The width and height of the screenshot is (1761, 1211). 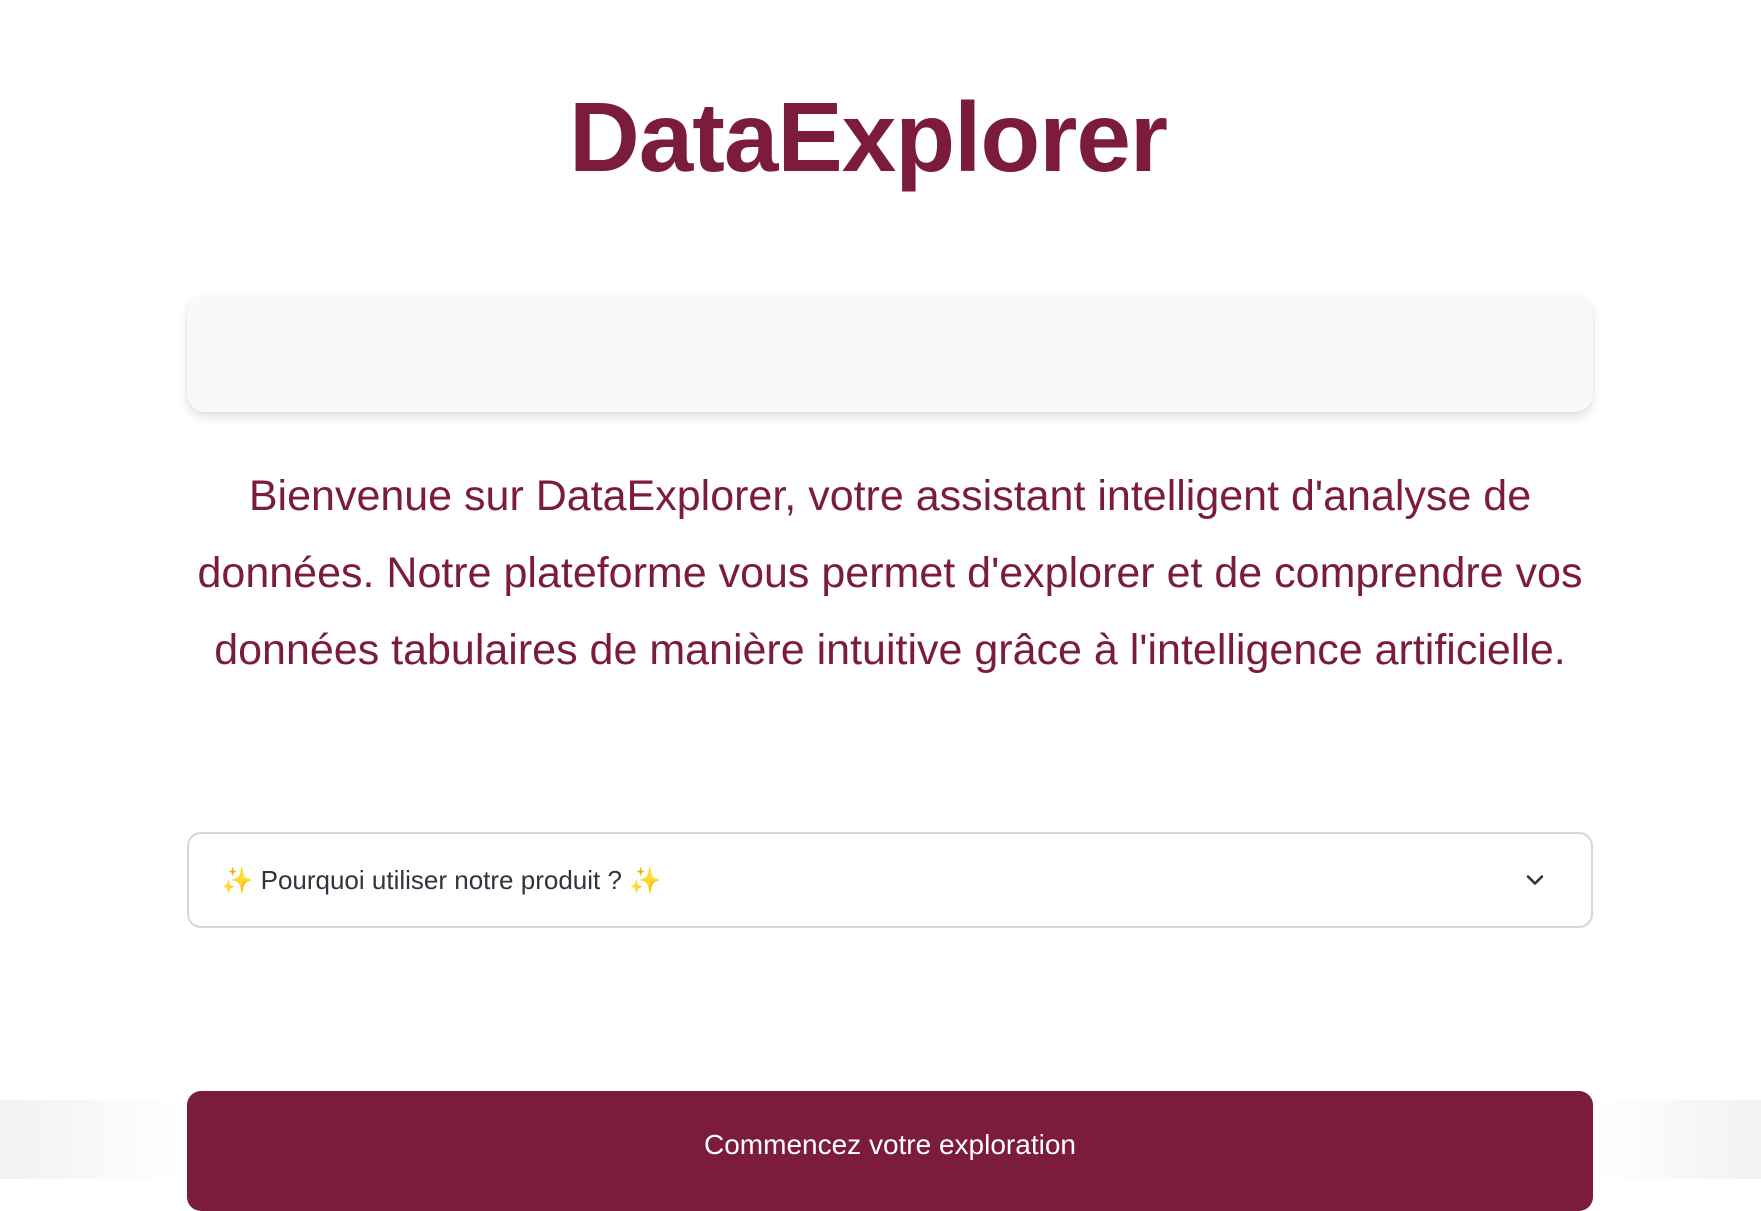 What do you see at coordinates (1535, 880) in the screenshot?
I see `chevron-down-icon` at bounding box center [1535, 880].